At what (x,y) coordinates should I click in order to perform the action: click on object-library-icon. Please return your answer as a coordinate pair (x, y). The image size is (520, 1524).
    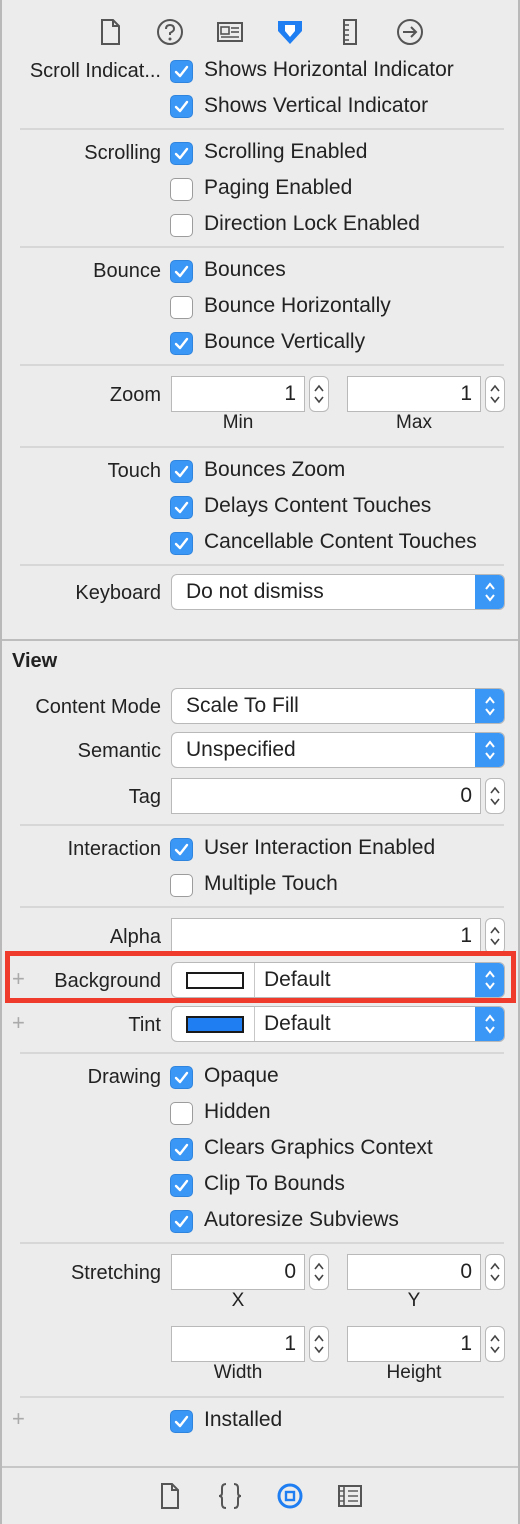
    Looking at the image, I should click on (290, 1496).